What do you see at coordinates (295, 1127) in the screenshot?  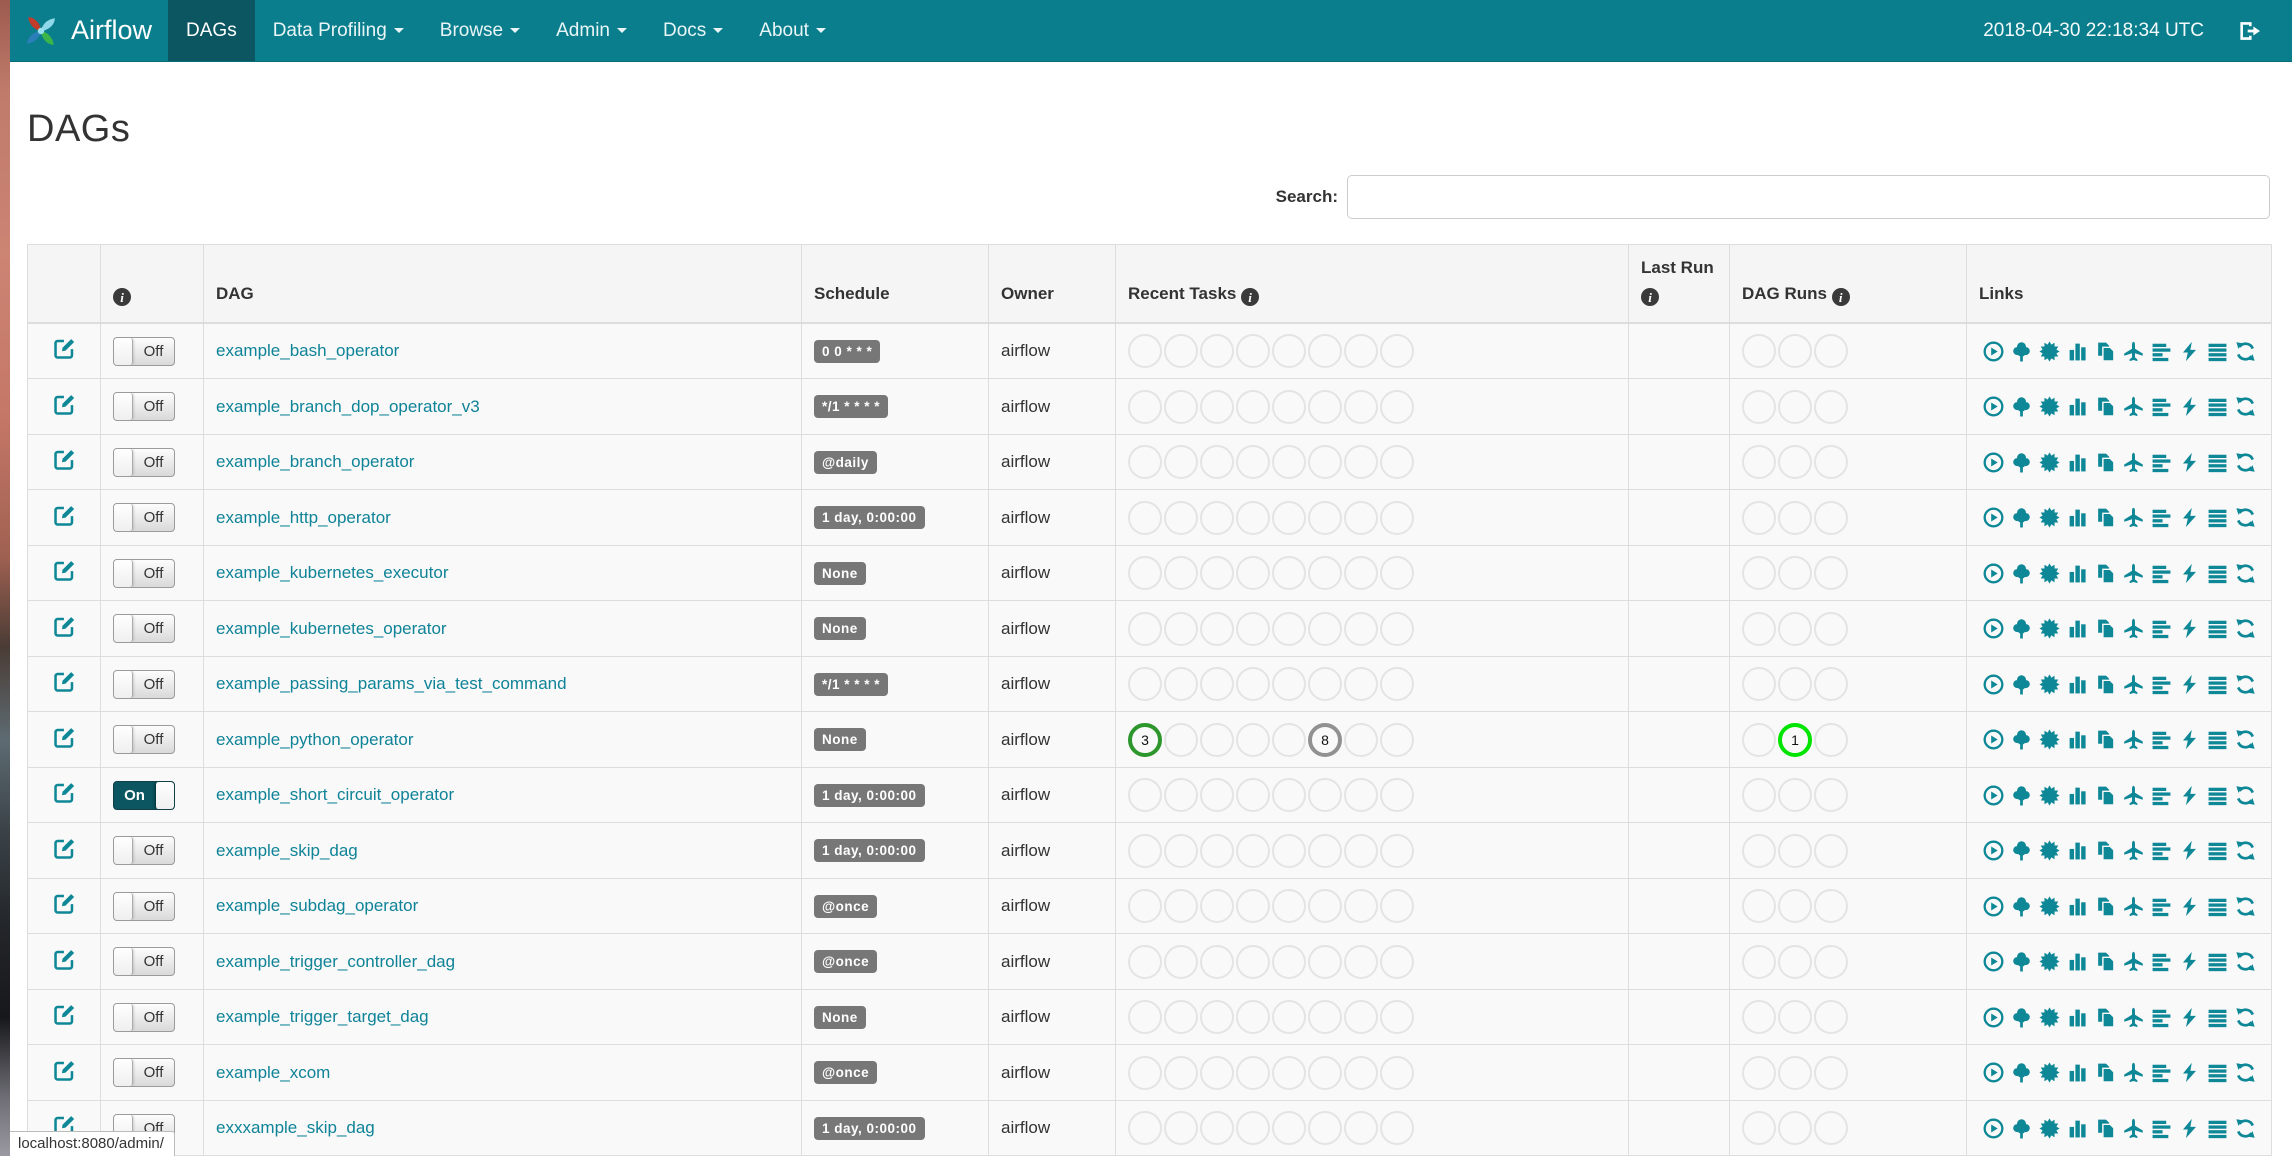 I see `dag-link: exxxample_skip_dag` at bounding box center [295, 1127].